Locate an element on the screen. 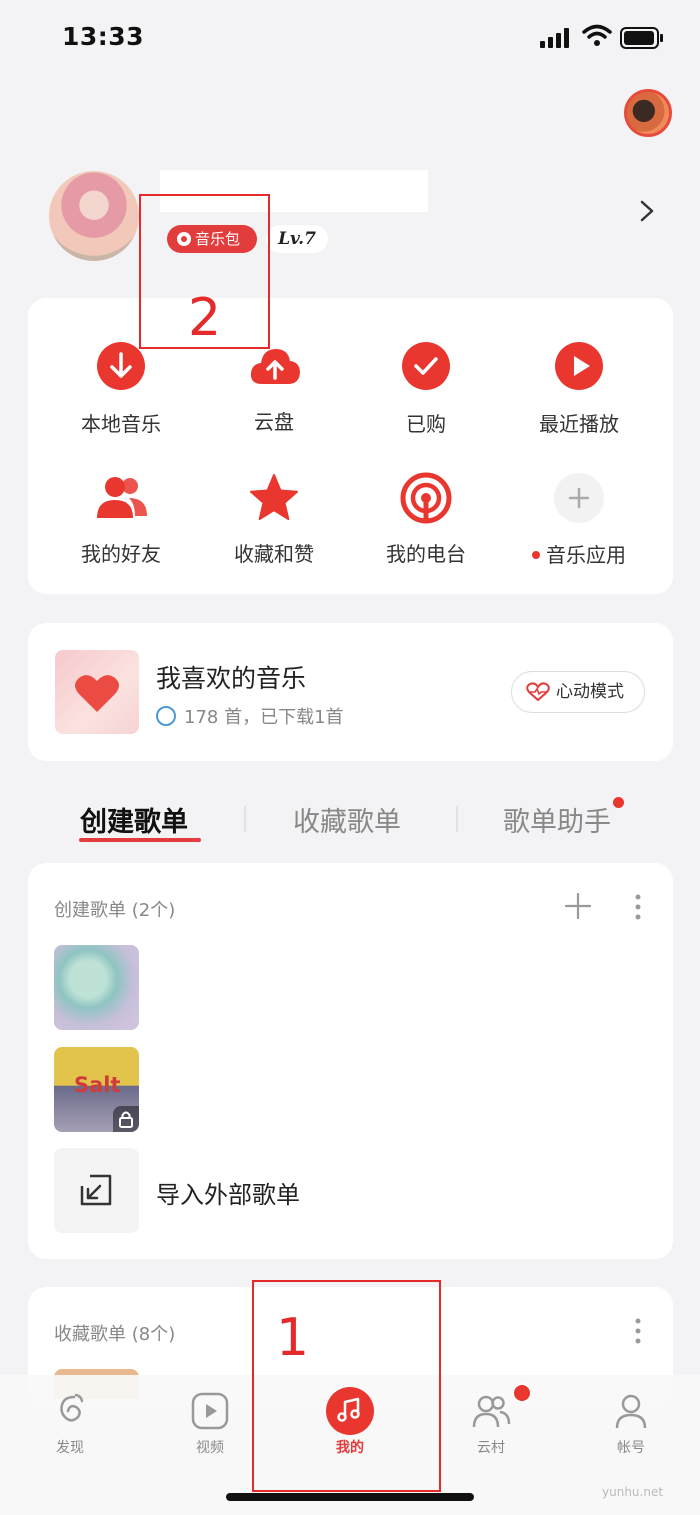 The height and width of the screenshot is (1515, 700). grid-label: 我的好友 is located at coordinates (121, 554).